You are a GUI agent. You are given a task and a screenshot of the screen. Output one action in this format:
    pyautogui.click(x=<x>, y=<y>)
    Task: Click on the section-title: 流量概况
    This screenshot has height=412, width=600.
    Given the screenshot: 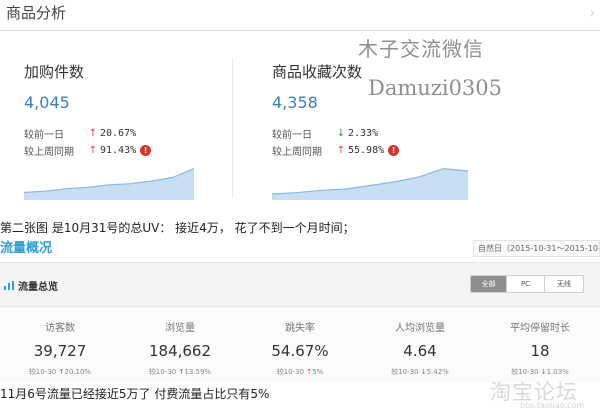 What is the action you would take?
    pyautogui.click(x=26, y=248)
    